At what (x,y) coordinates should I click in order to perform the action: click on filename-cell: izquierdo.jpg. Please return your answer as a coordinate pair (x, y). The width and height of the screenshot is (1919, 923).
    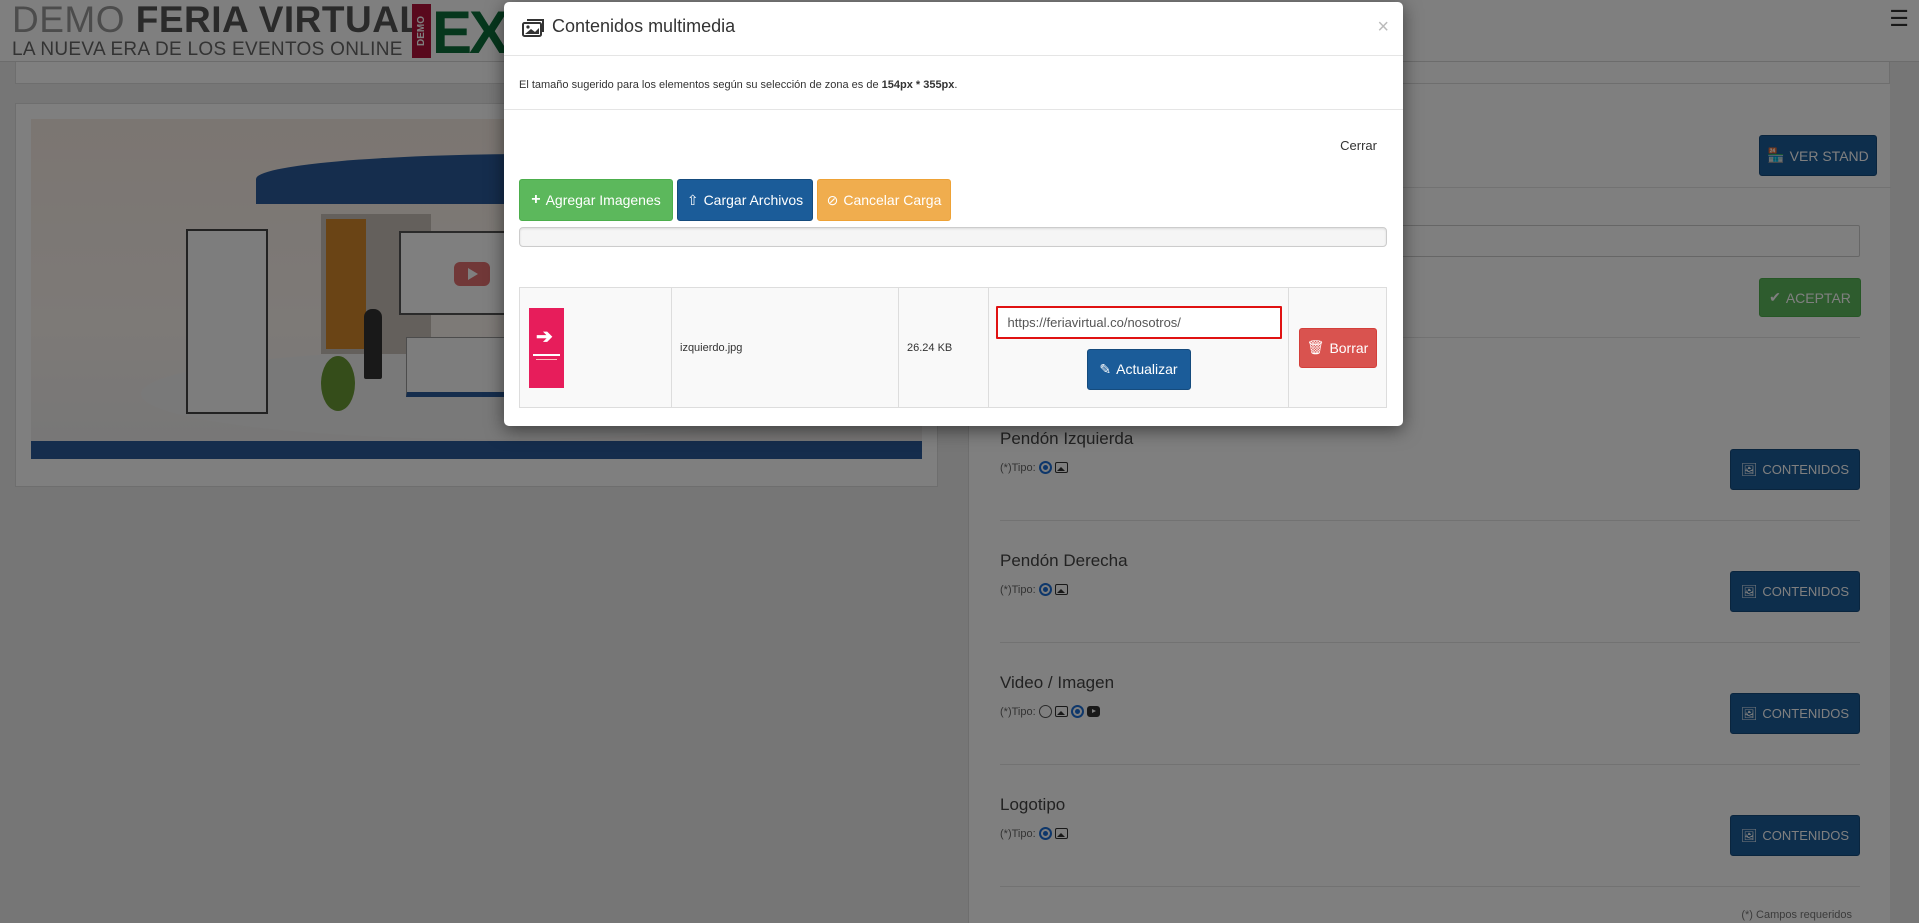
    Looking at the image, I should click on (785, 347).